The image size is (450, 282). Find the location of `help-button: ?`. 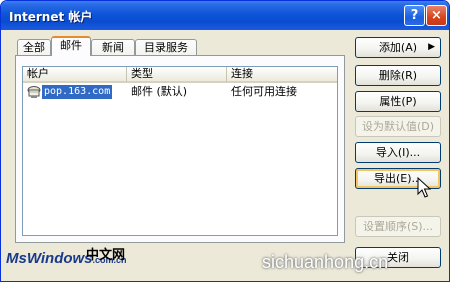

help-button: ? is located at coordinates (414, 15).